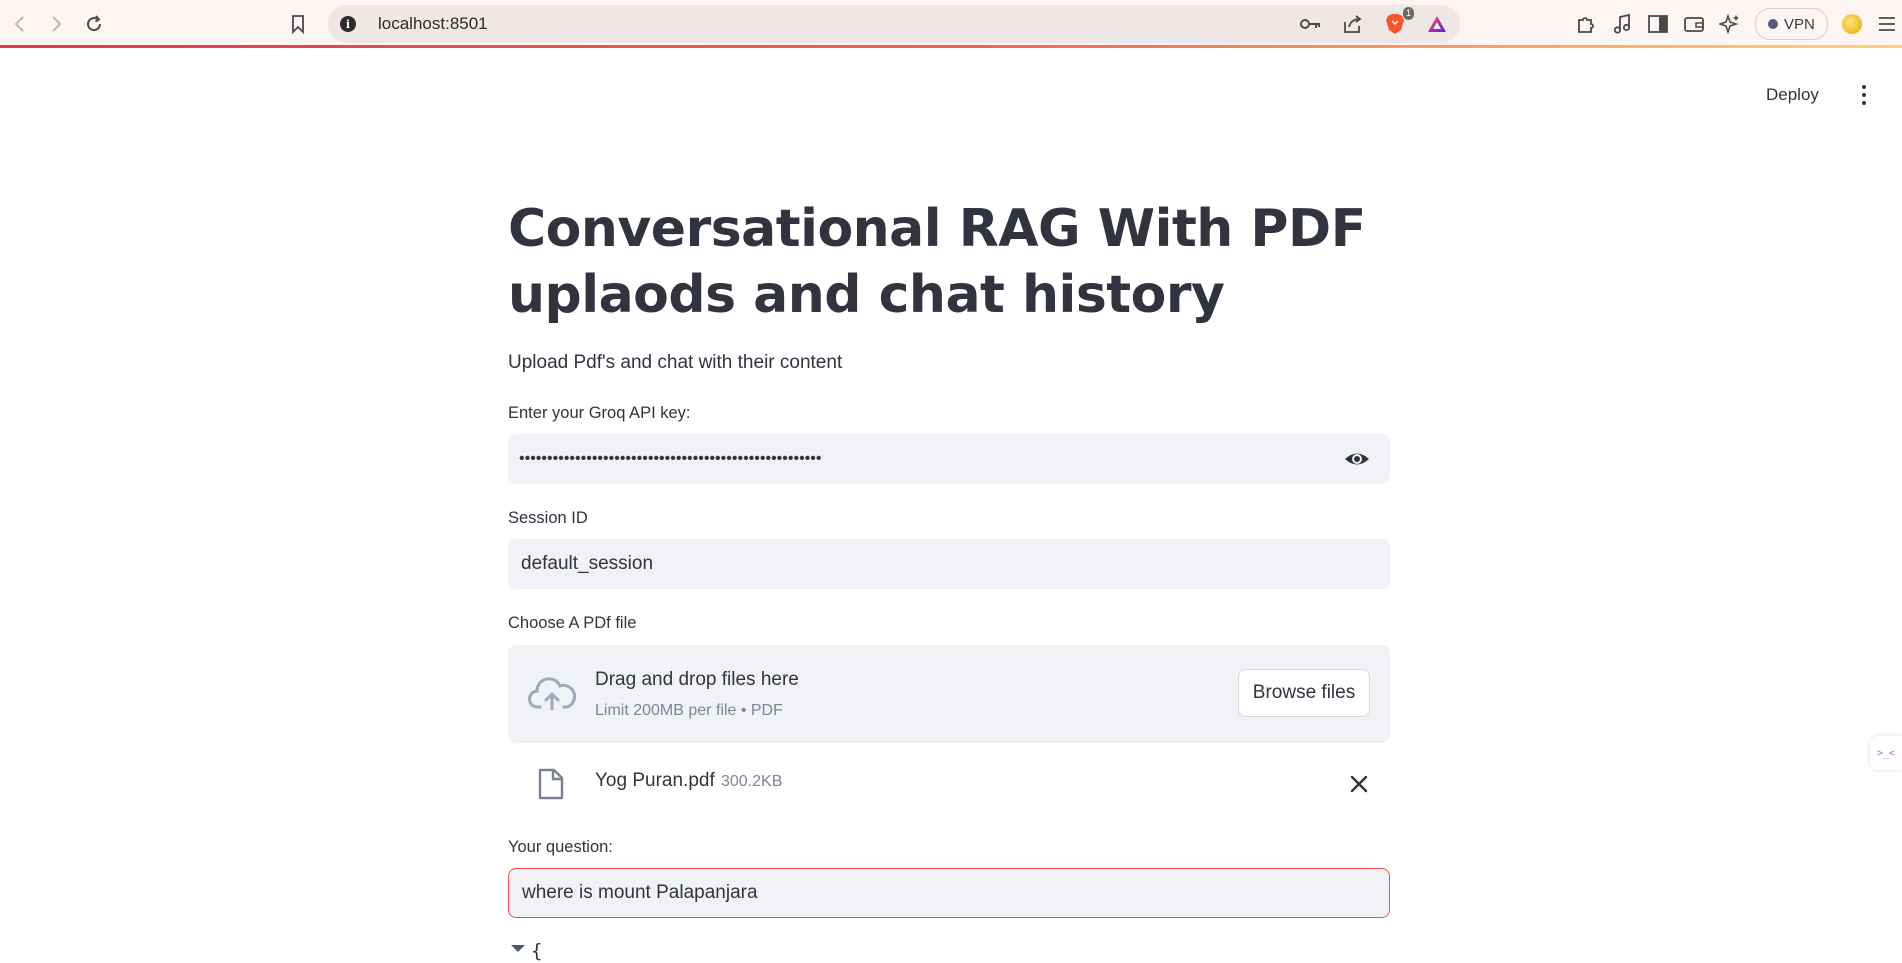 Image resolution: width=1902 pixels, height=963 pixels. Describe the element at coordinates (911, 564) in the screenshot. I see `session-id-field` at that location.